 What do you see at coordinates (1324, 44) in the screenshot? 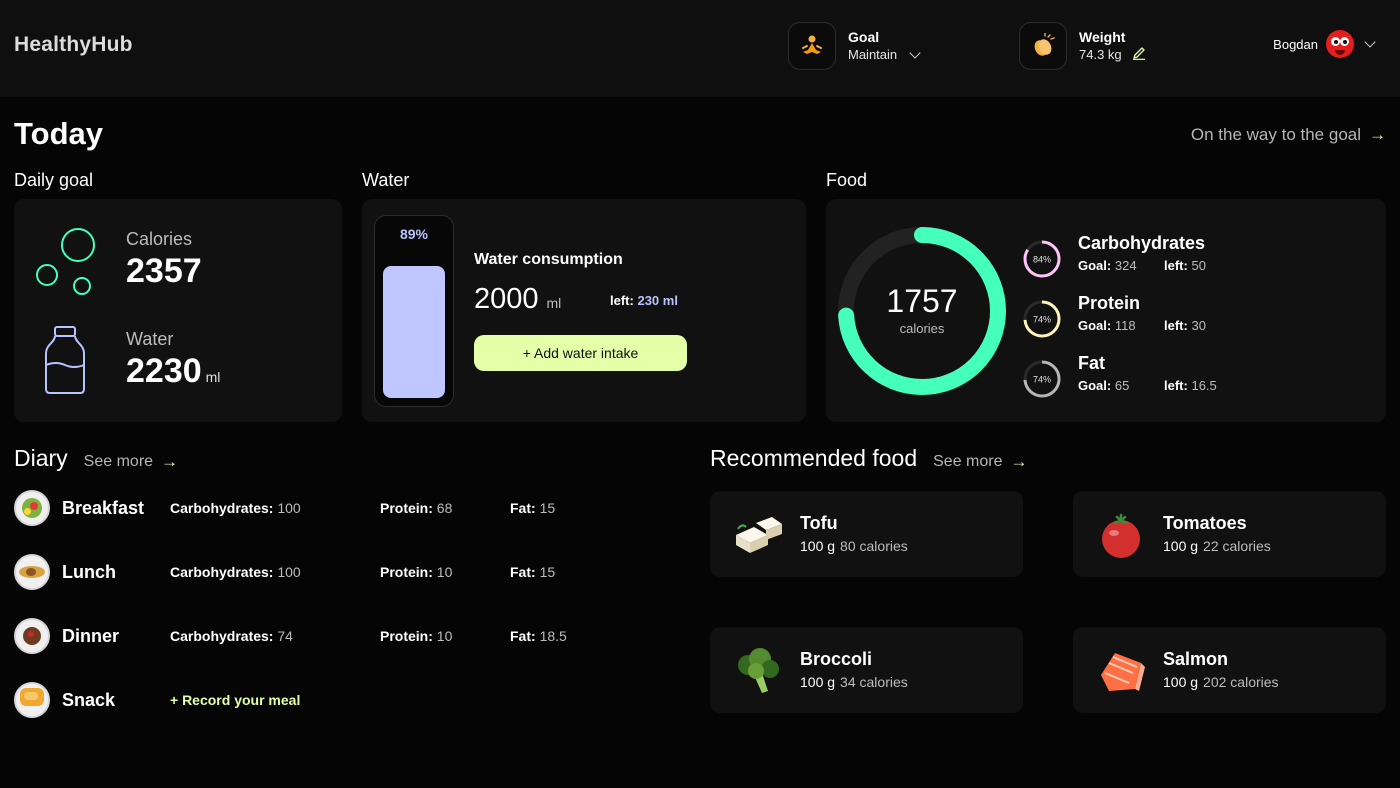
I see `user-menu: Bogdan` at bounding box center [1324, 44].